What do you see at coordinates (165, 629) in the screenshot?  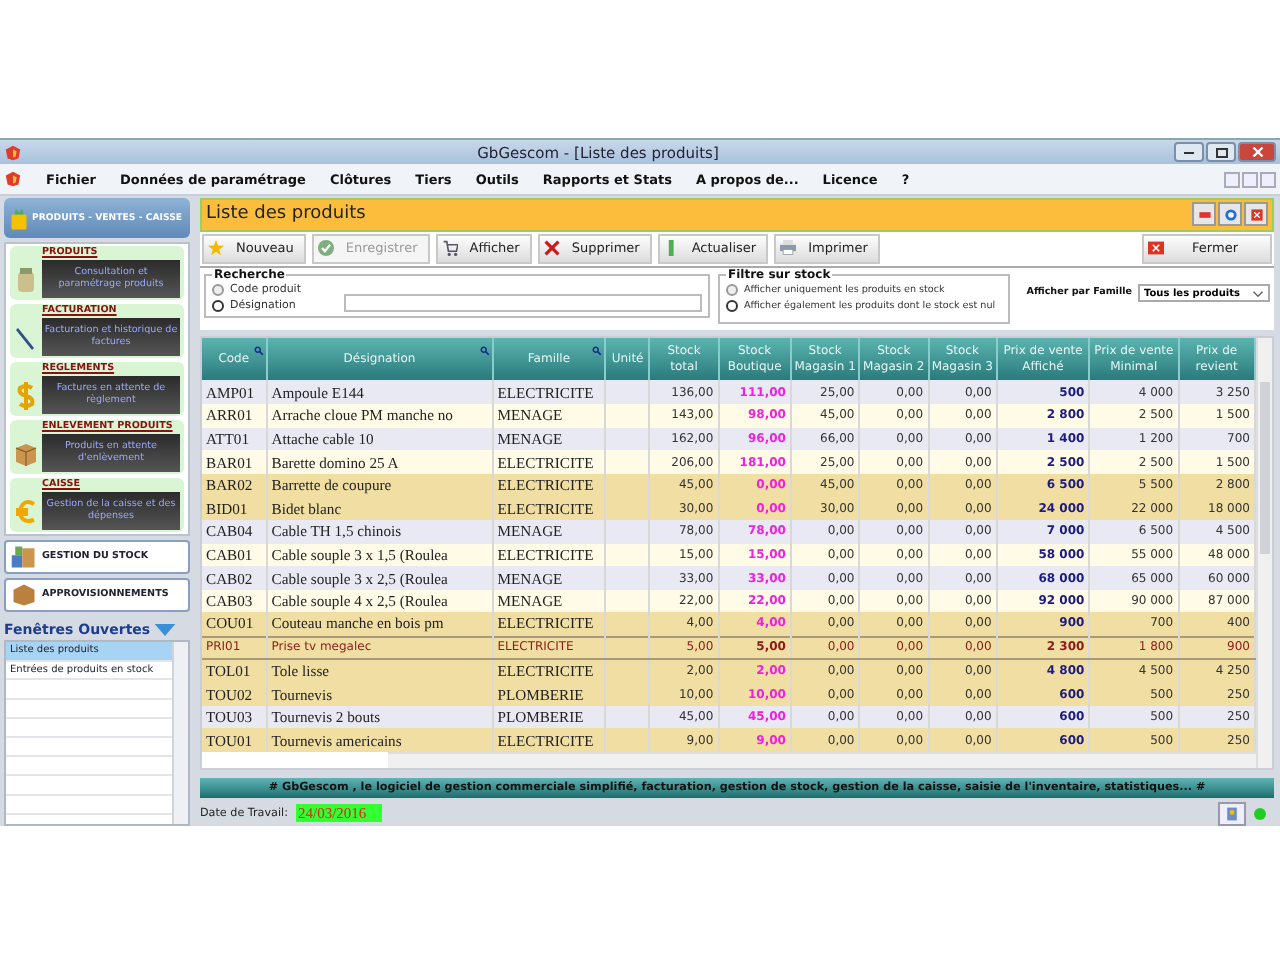 I see `collapse-triangle-icon` at bounding box center [165, 629].